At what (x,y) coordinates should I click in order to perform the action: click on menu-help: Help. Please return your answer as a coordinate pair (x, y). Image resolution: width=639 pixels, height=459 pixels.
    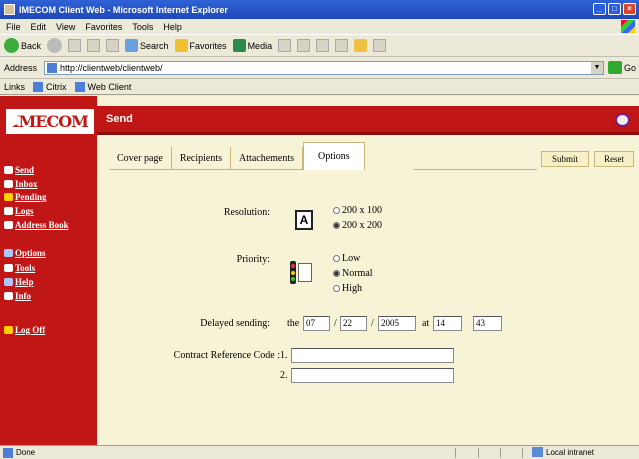
    Looking at the image, I should click on (172, 27).